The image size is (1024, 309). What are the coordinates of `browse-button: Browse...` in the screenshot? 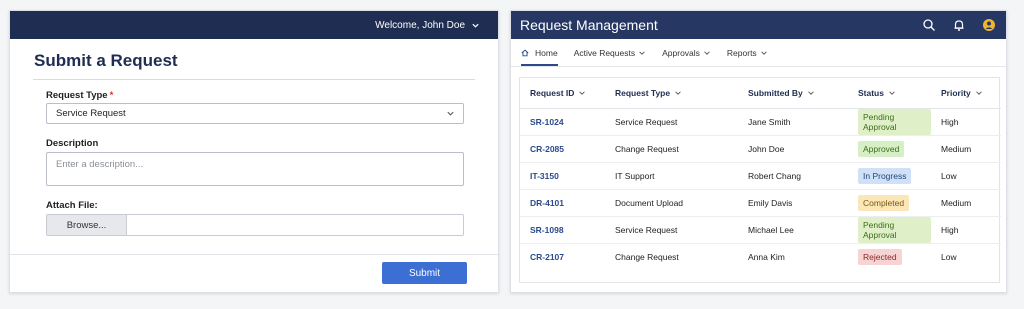 It's located at (87, 225).